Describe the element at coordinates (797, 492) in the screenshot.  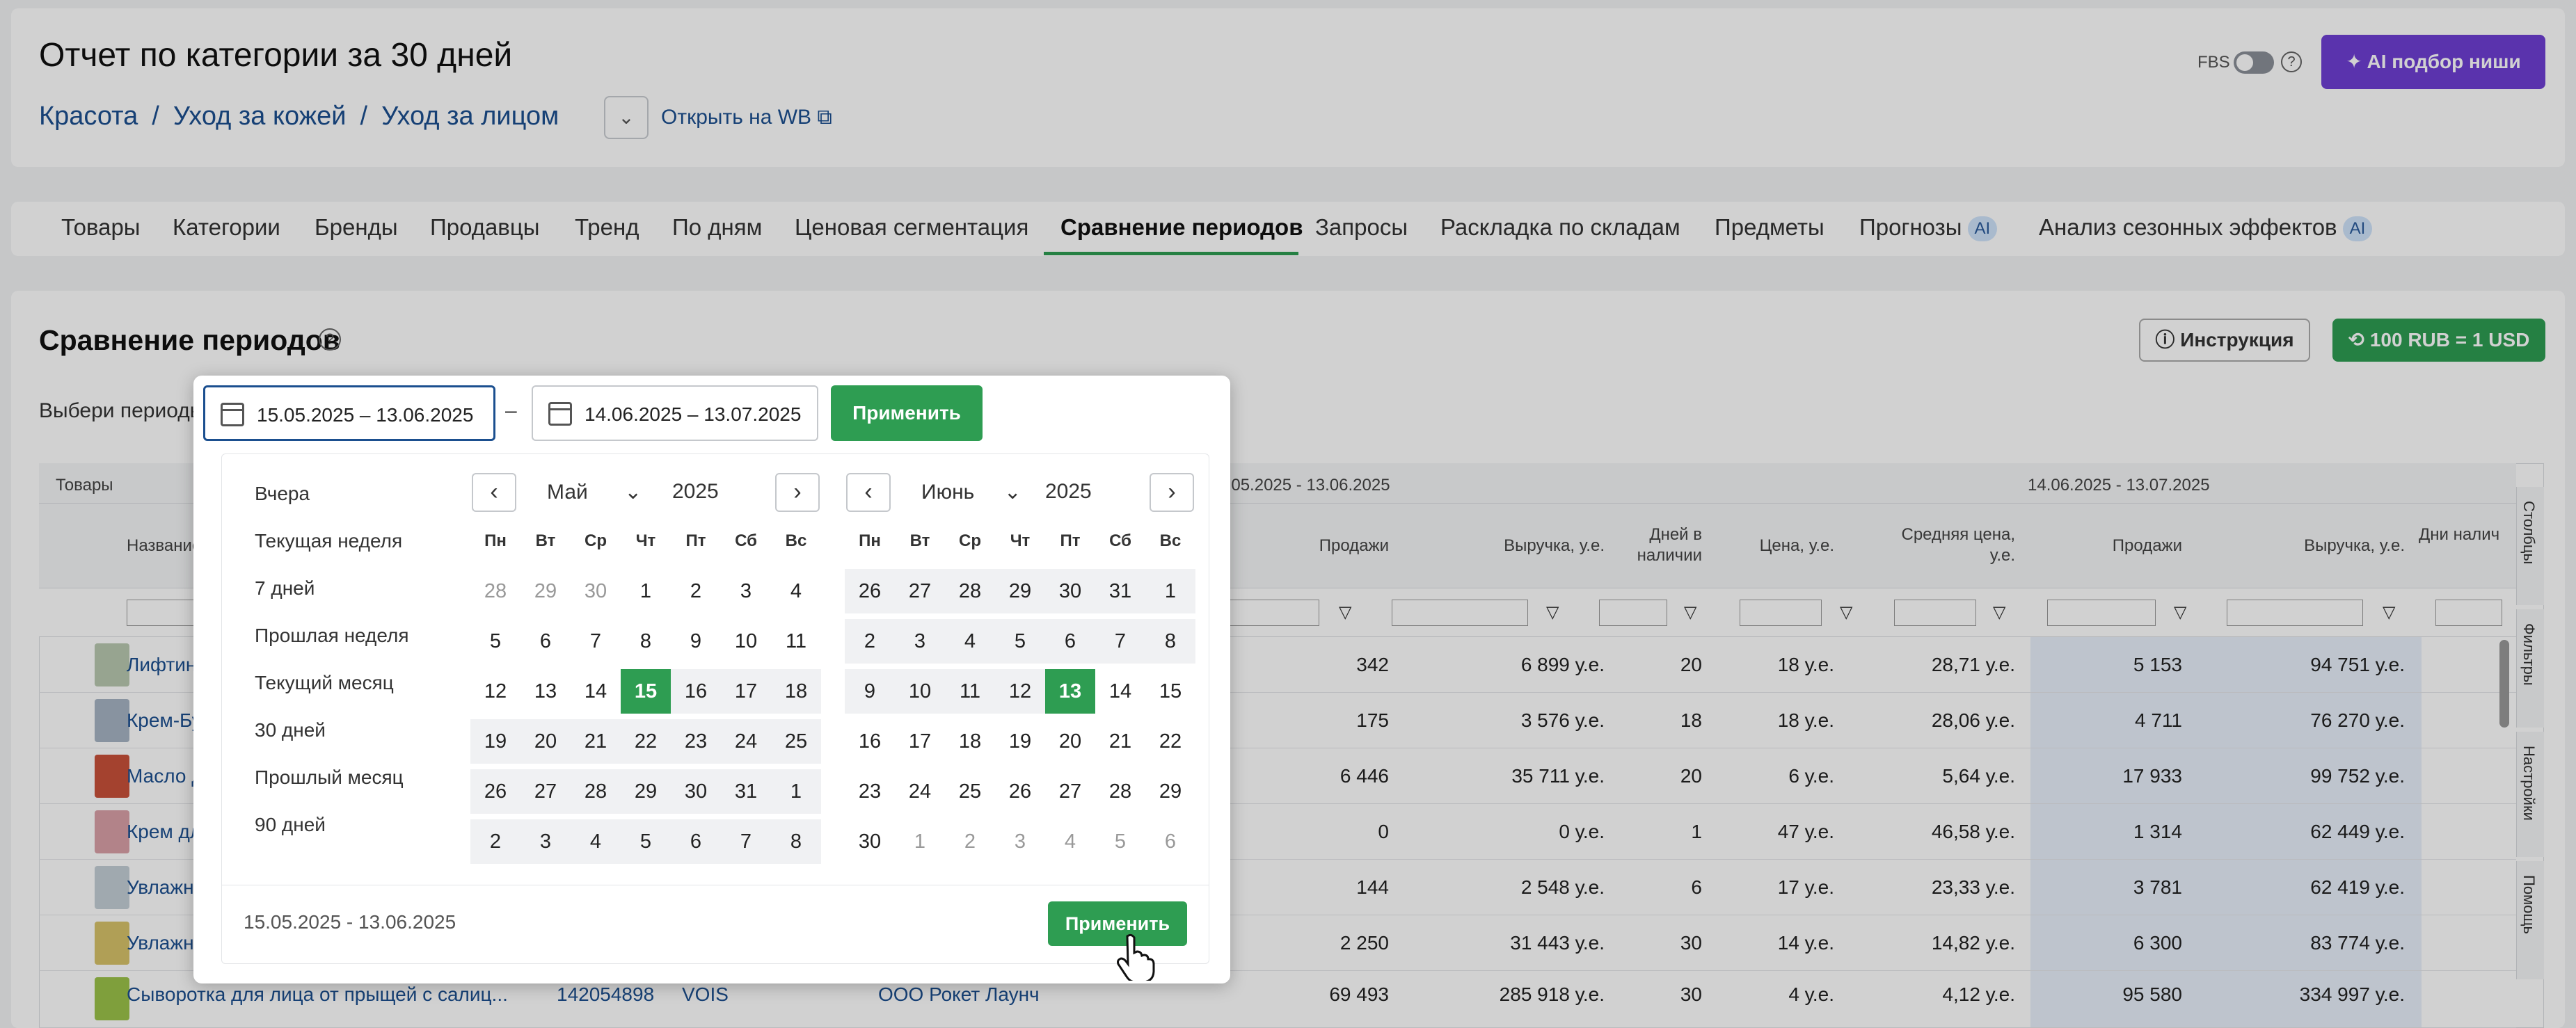
I see `next-month-button-left: ›` at that location.